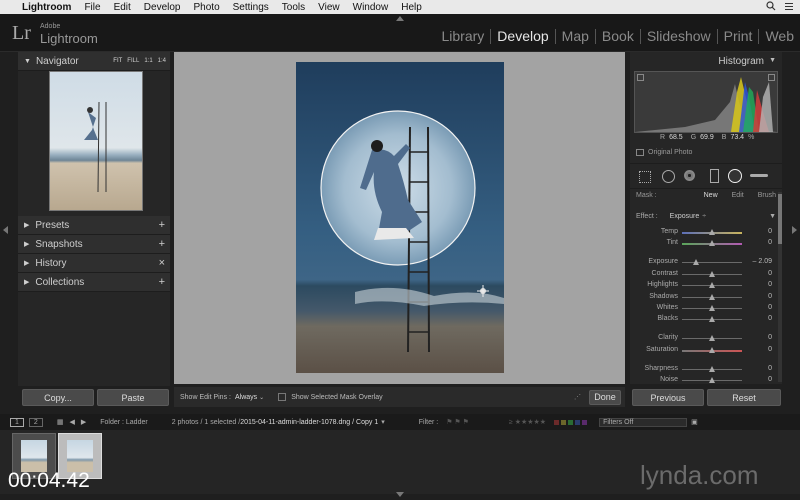 This screenshot has height=500, width=800. Describe the element at coordinates (133, 397) in the screenshot. I see `paste-button: Paste` at that location.